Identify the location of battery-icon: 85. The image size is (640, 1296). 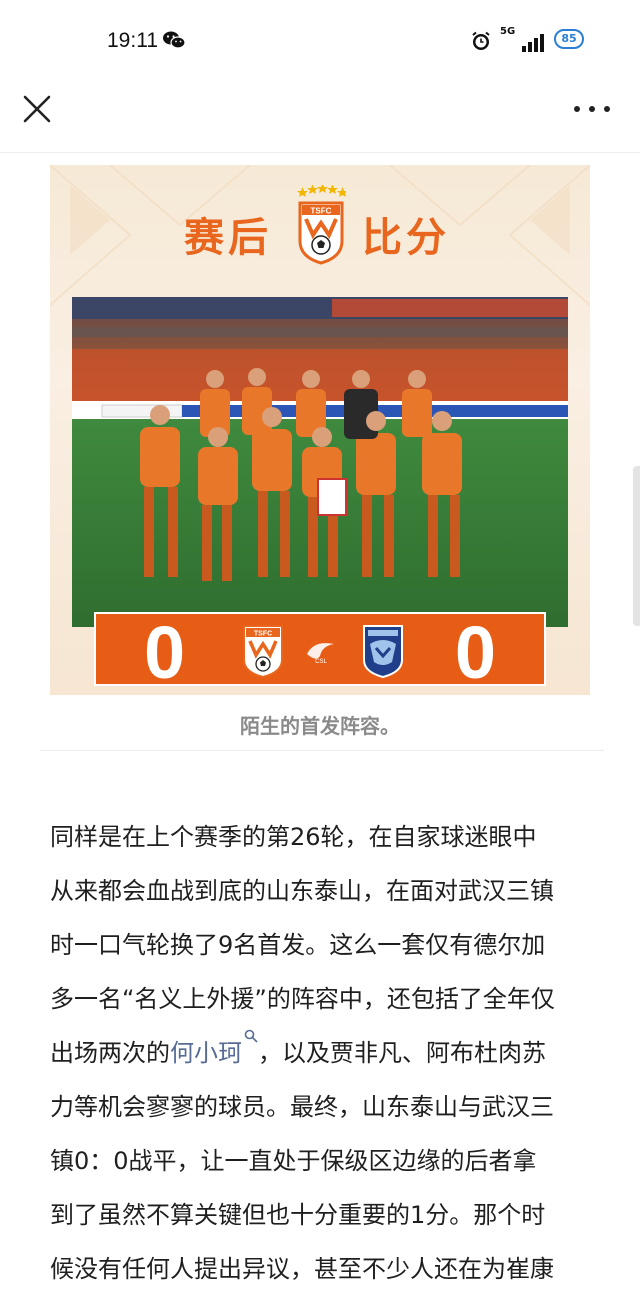
(569, 39).